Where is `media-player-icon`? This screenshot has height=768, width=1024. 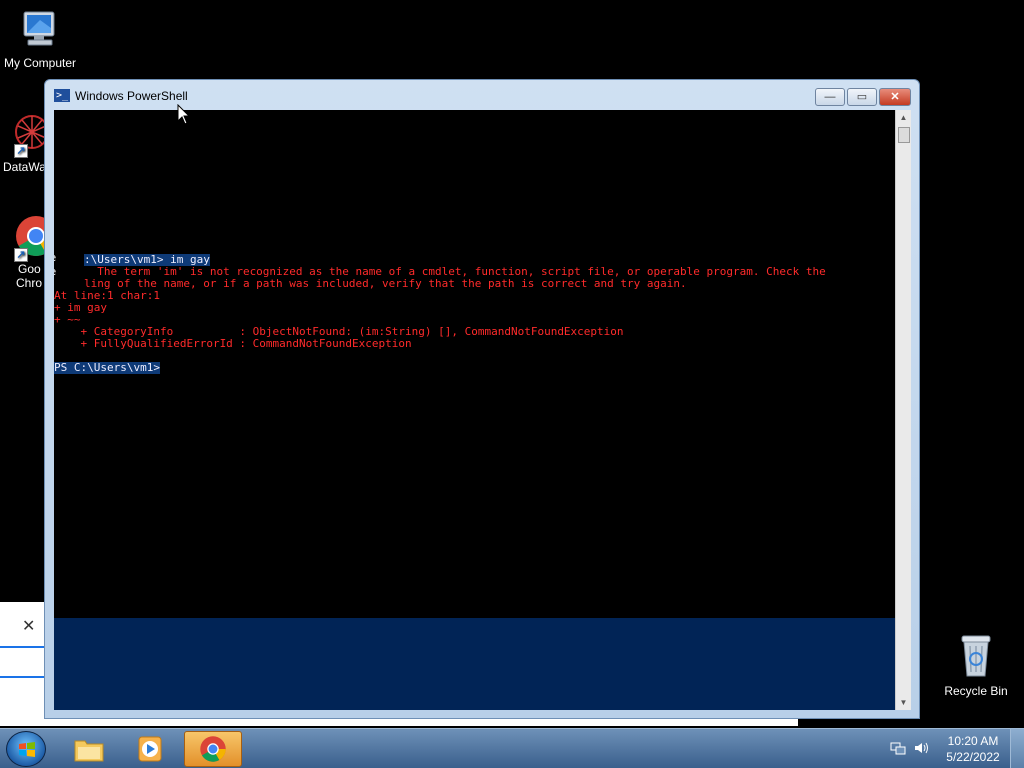
media-player-icon is located at coordinates (150, 749).